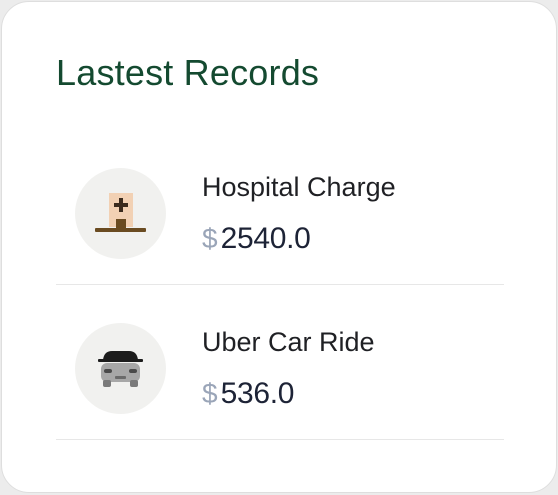 The image size is (558, 495). Describe the element at coordinates (188, 72) in the screenshot. I see `card-title: Lastest Records` at that location.